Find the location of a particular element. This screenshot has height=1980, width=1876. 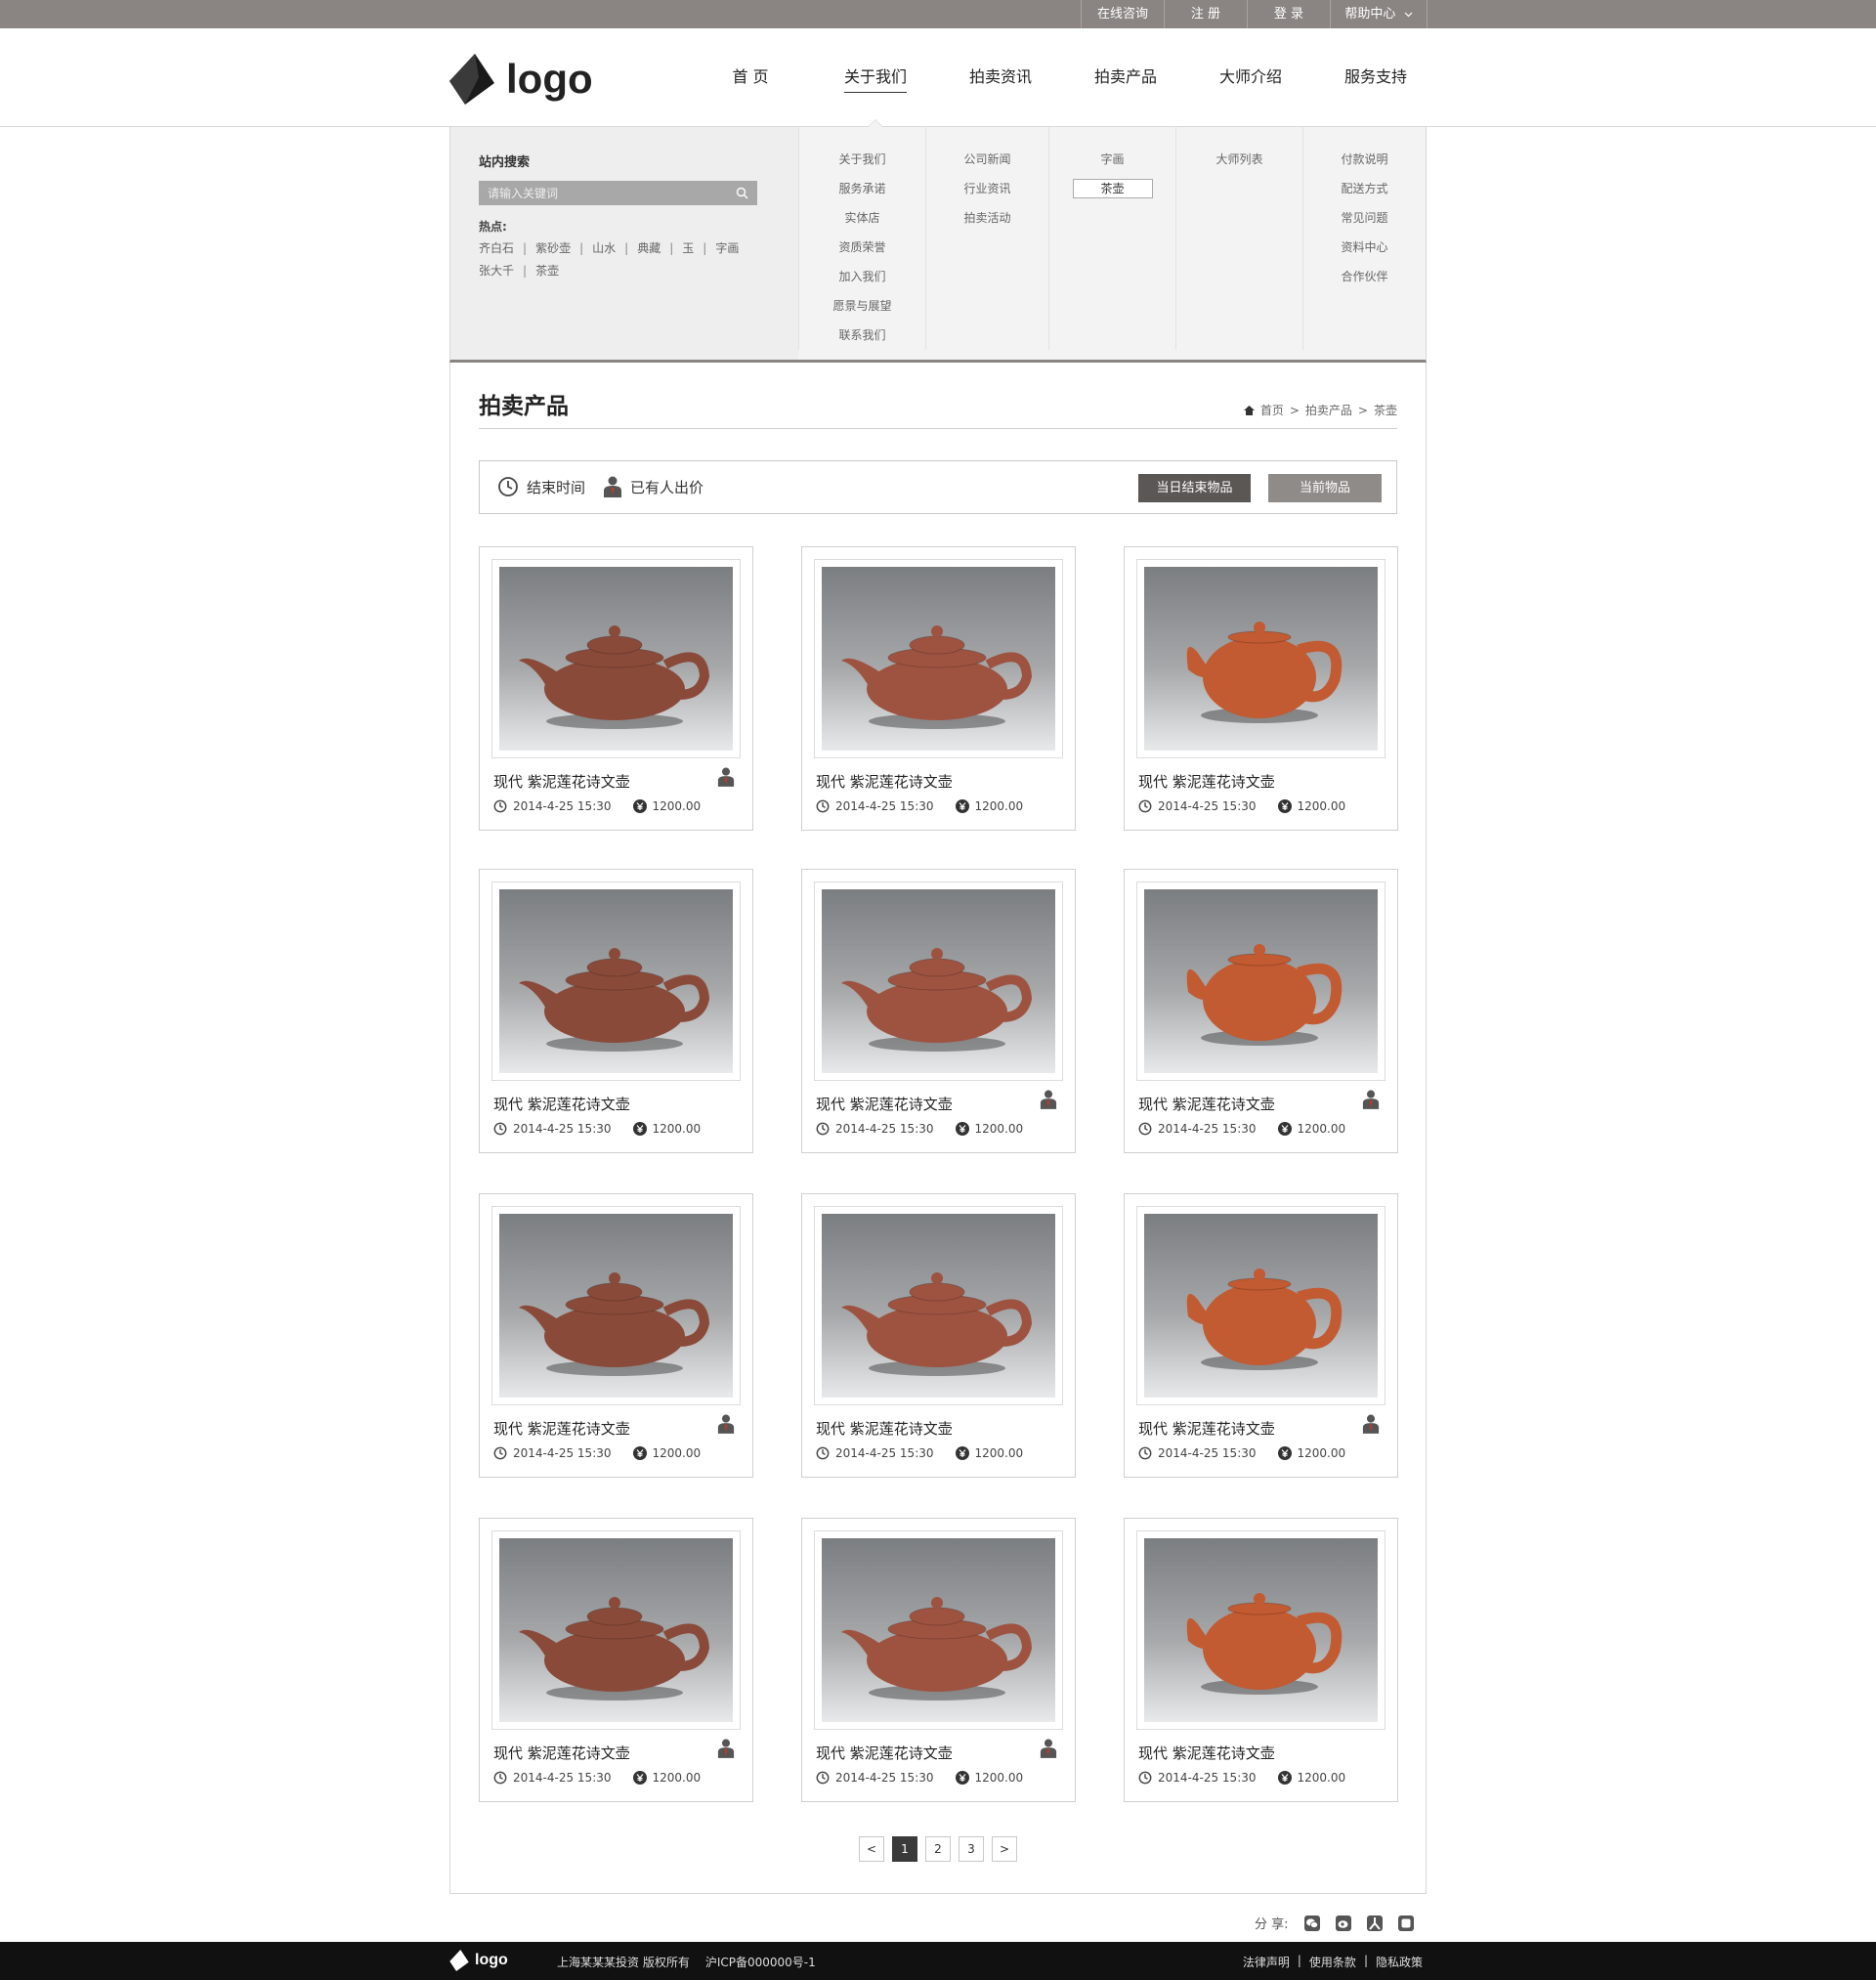

legal-notice-link: 法律声明 is located at coordinates (1266, 1962).